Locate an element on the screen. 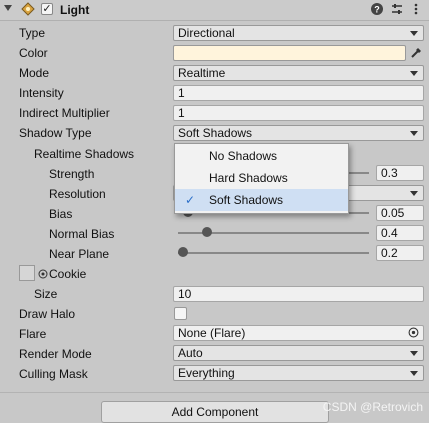  flare-value: None (Flare) is located at coordinates (212, 333).